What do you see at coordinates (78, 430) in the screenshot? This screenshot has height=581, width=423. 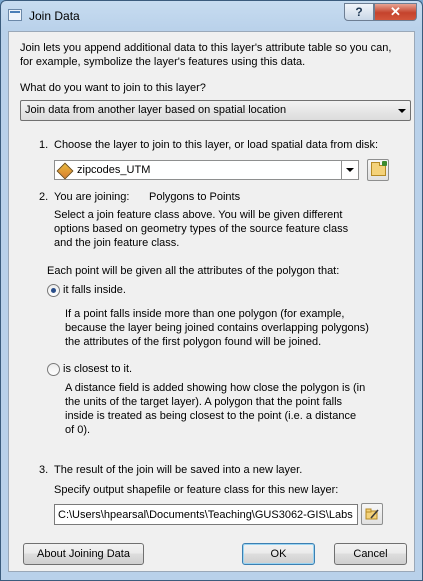 I see `closest-description-line-4: of 0).` at bounding box center [78, 430].